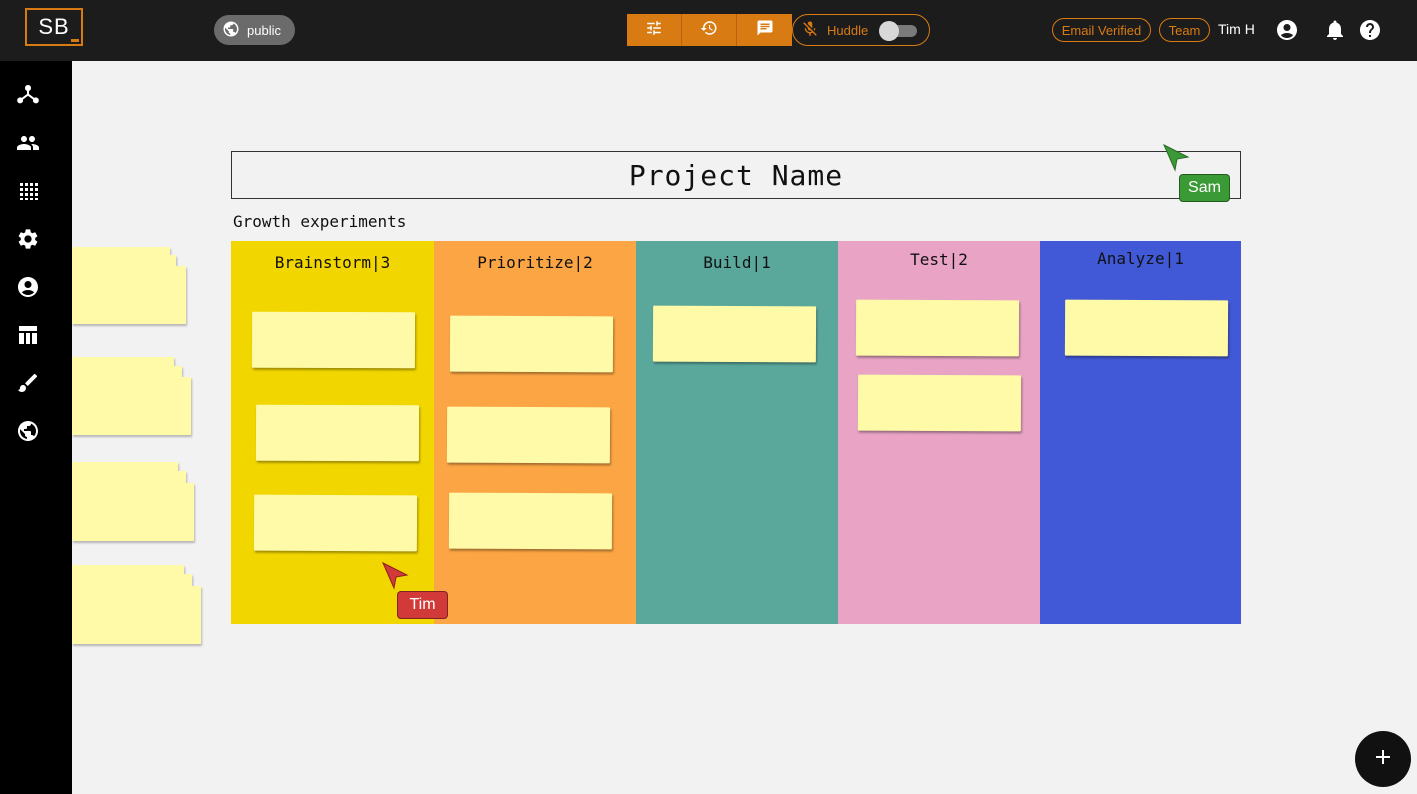 Image resolution: width=1417 pixels, height=794 pixels. I want to click on column-analyze: Analyze|1, so click(1140, 432).